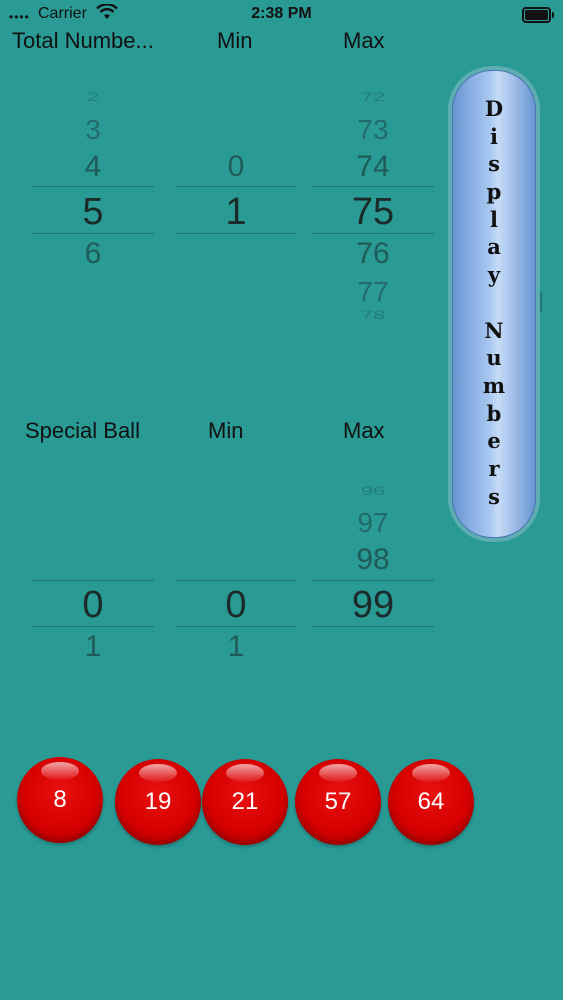 Image resolution: width=563 pixels, height=1000 pixels. I want to click on display-numbers-letter: e, so click(494, 441).